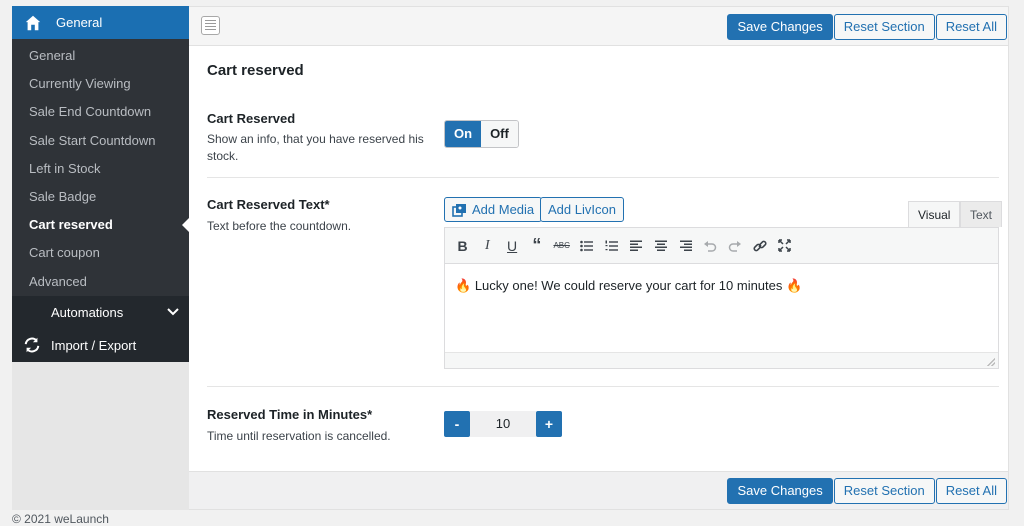 This screenshot has width=1024, height=526. What do you see at coordinates (735, 245) in the screenshot?
I see `redo-icon` at bounding box center [735, 245].